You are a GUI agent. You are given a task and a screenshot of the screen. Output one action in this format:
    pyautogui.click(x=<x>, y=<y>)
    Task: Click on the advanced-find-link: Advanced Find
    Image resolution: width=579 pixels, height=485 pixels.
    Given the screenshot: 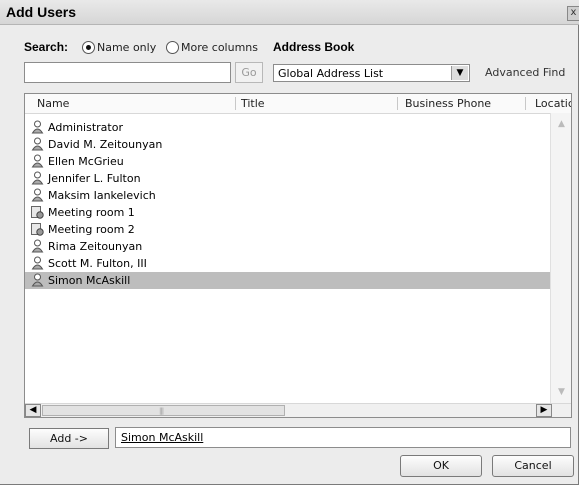 What is the action you would take?
    pyautogui.click(x=525, y=72)
    